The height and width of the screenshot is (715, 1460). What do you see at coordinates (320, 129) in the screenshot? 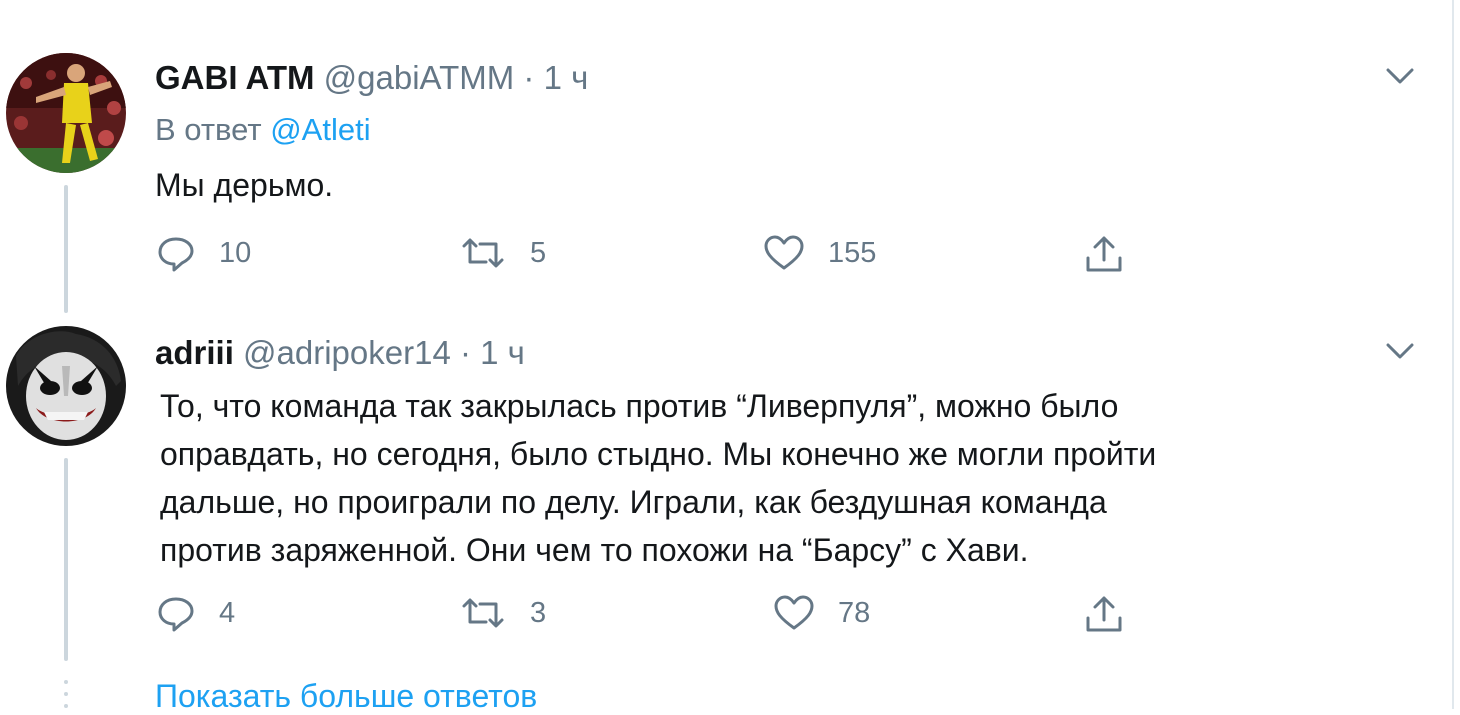
I see `reply-mention-link: @Atleti` at bounding box center [320, 129].